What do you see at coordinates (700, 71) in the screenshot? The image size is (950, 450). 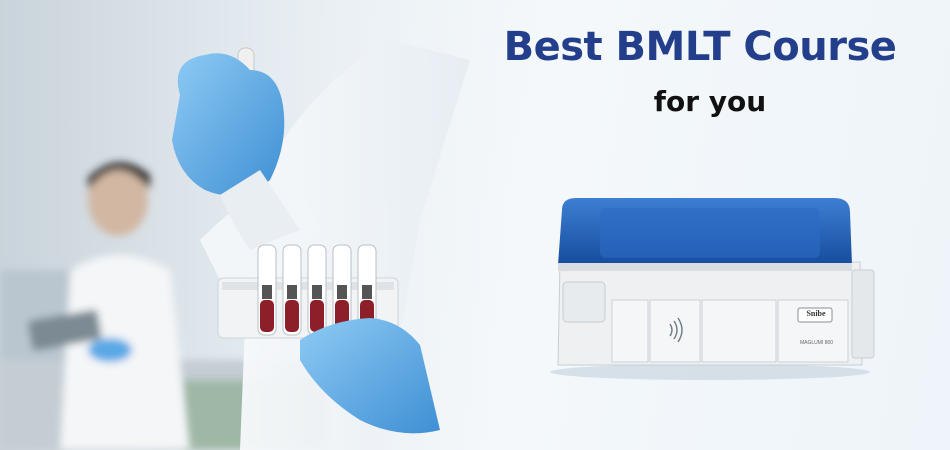 I see `headline-block: Best BMLT Course for you` at bounding box center [700, 71].